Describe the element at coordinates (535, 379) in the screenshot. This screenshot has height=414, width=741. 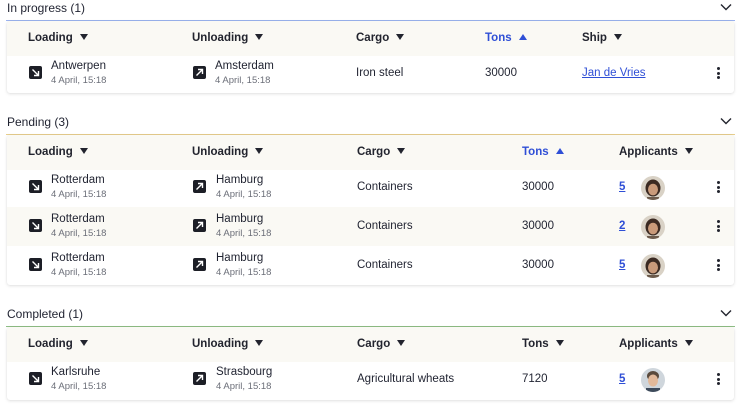
I see `tons-cell: 7120` at that location.